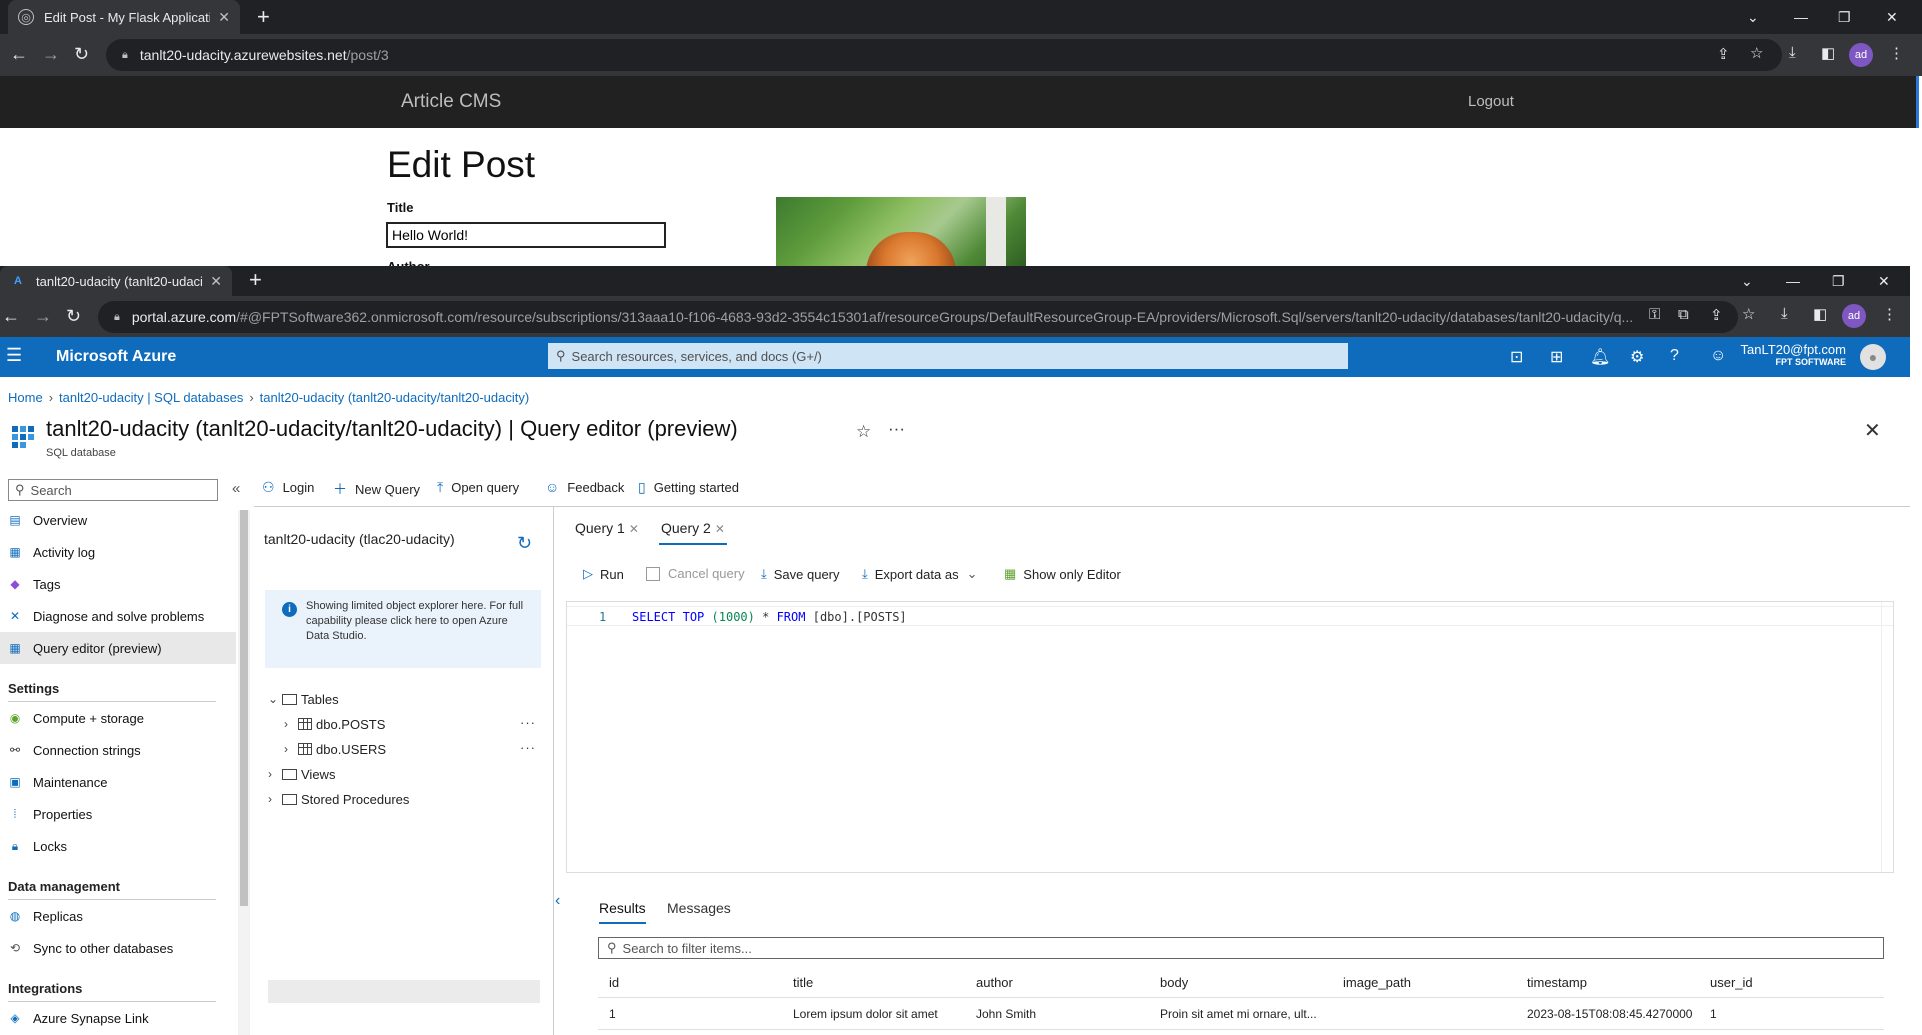  I want to click on chevron-left-icon: ‹, so click(557, 901).